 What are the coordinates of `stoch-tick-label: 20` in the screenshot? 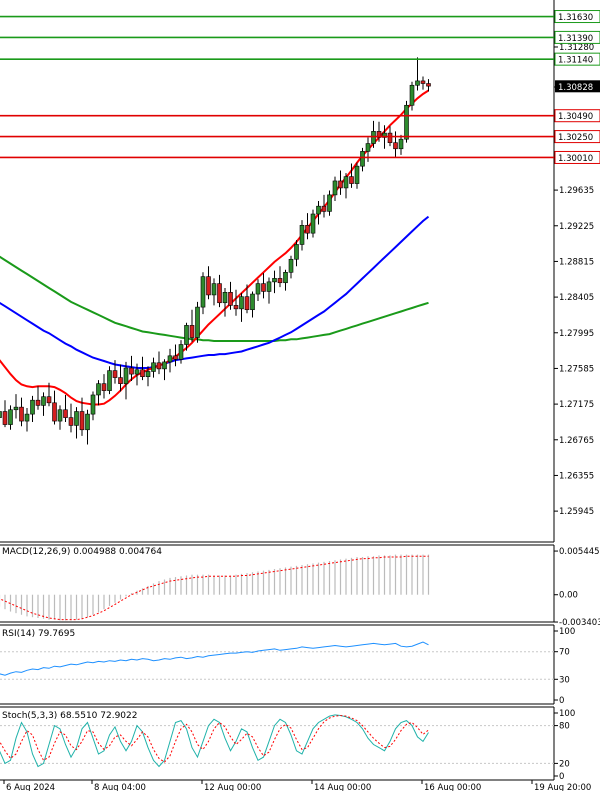 It's located at (564, 764).